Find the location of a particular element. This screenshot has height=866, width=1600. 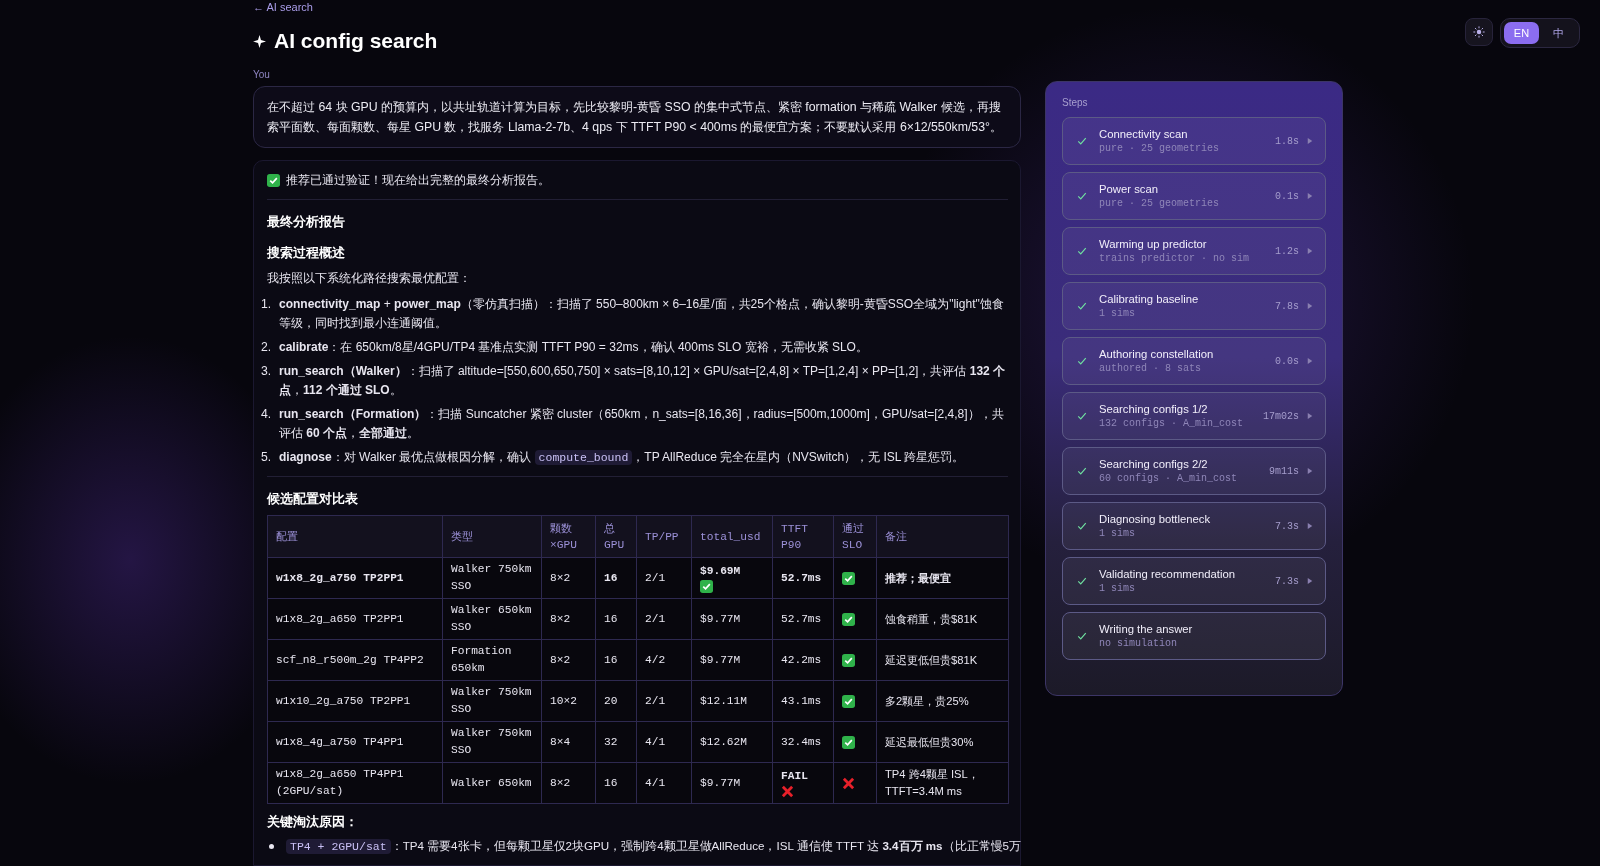

step-card: Warming up predictor trains predictor · no sim 1.2s is located at coordinates (1194, 251).